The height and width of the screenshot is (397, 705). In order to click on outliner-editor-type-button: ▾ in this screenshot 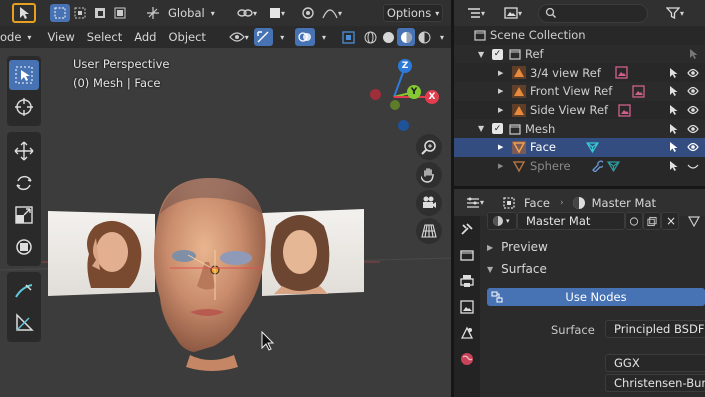, I will do `click(476, 13)`.